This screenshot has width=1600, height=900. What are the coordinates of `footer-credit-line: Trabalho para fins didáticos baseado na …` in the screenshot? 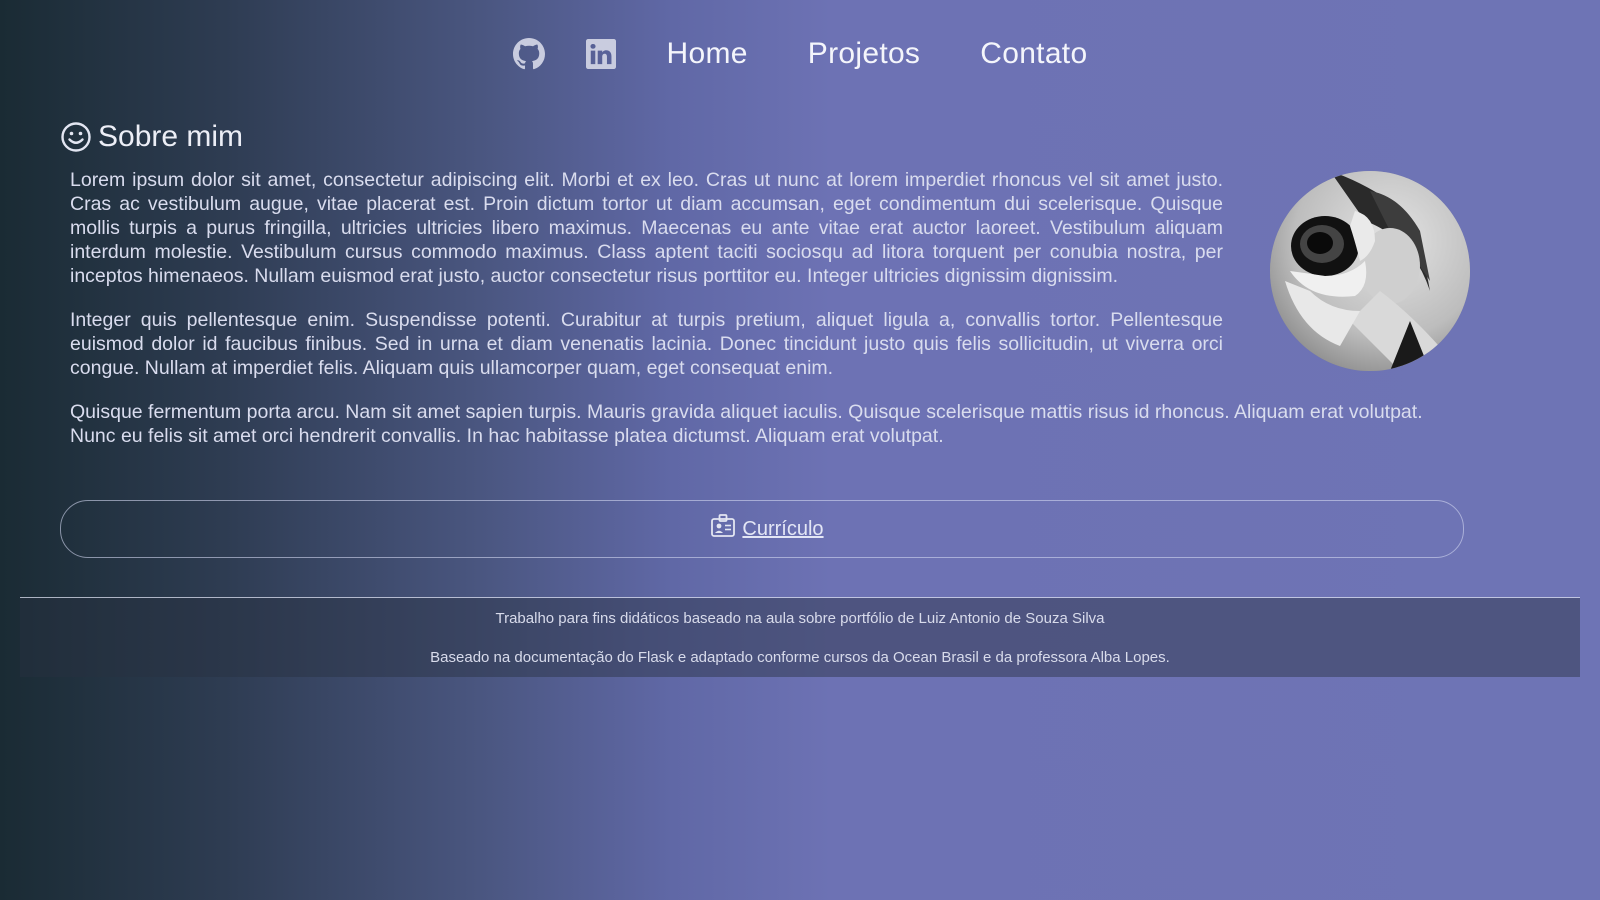 It's located at (800, 618).